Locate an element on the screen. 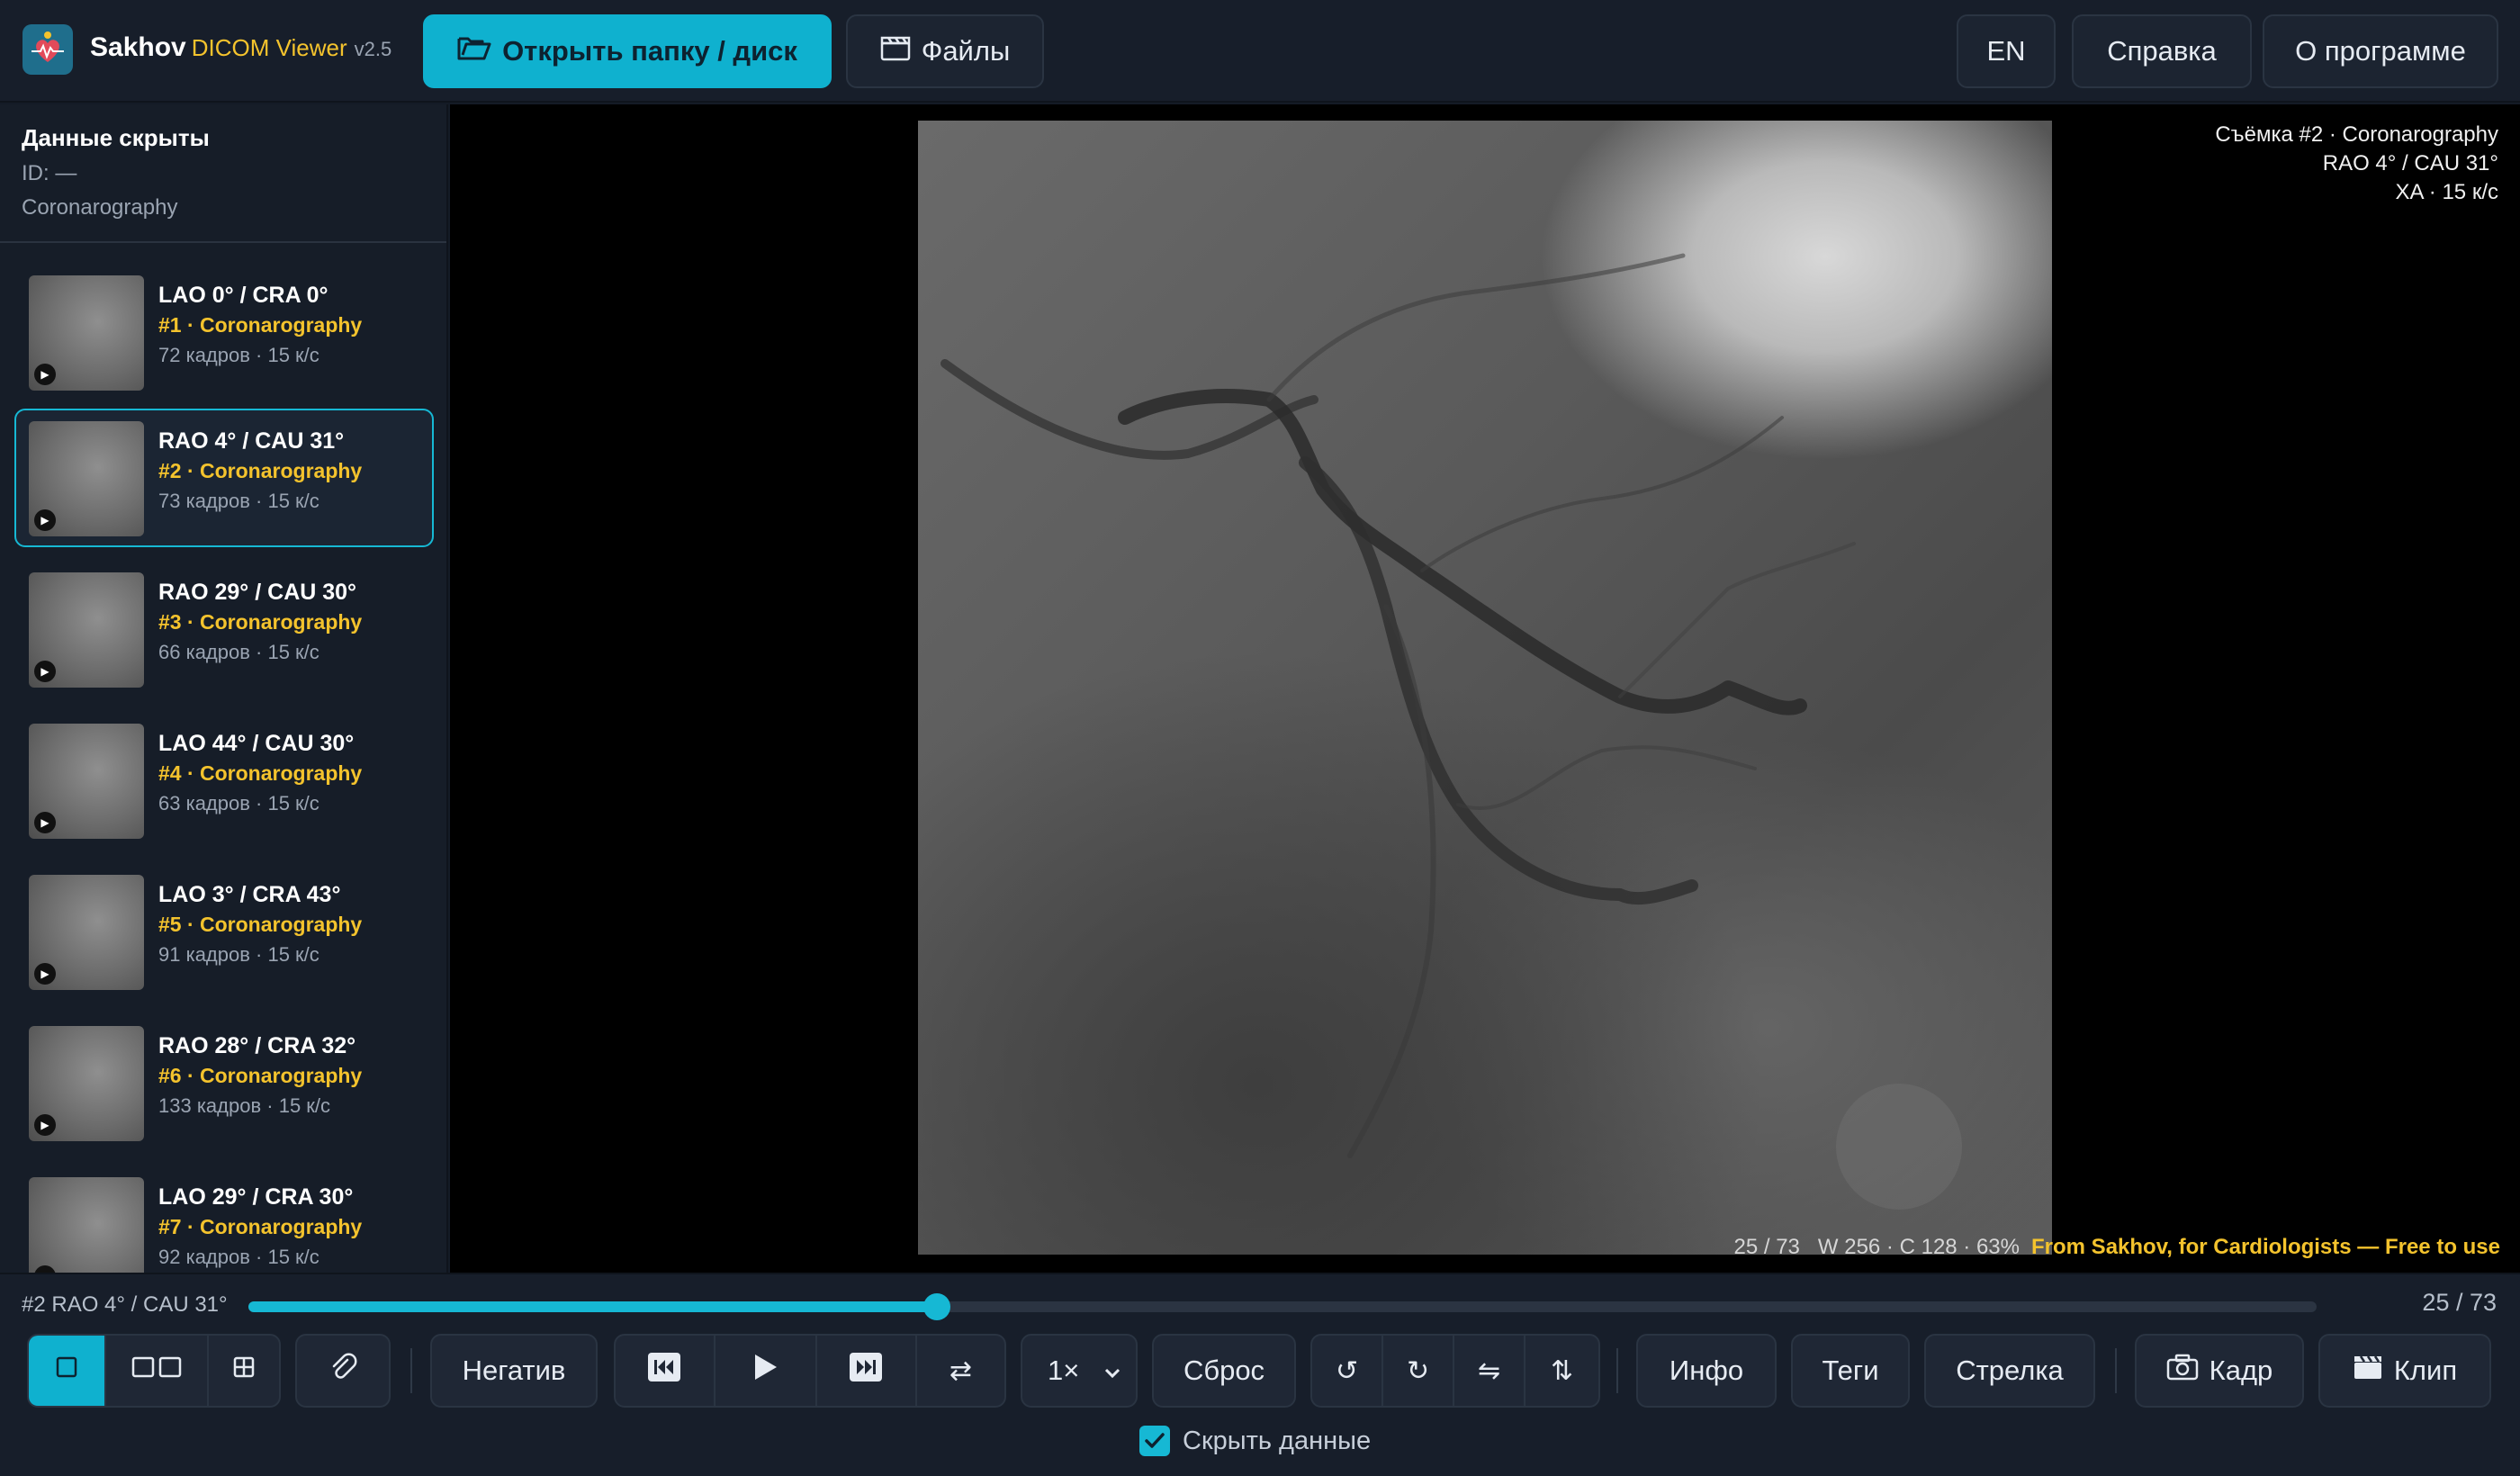 The image size is (2520, 1476). layout-grid-button is located at coordinates (244, 1371).